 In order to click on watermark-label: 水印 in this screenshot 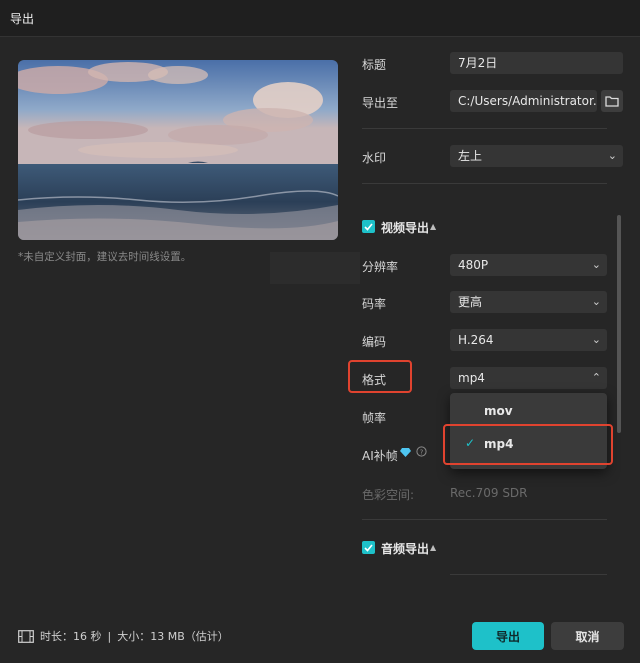, I will do `click(374, 158)`.